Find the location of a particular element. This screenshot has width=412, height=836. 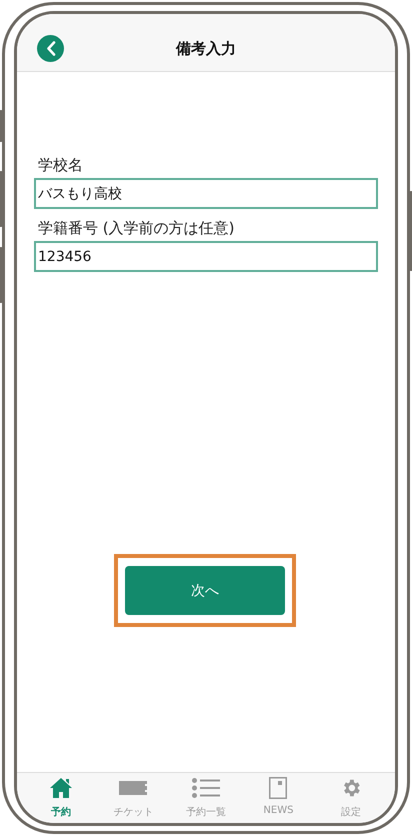

back-button is located at coordinates (50, 48).